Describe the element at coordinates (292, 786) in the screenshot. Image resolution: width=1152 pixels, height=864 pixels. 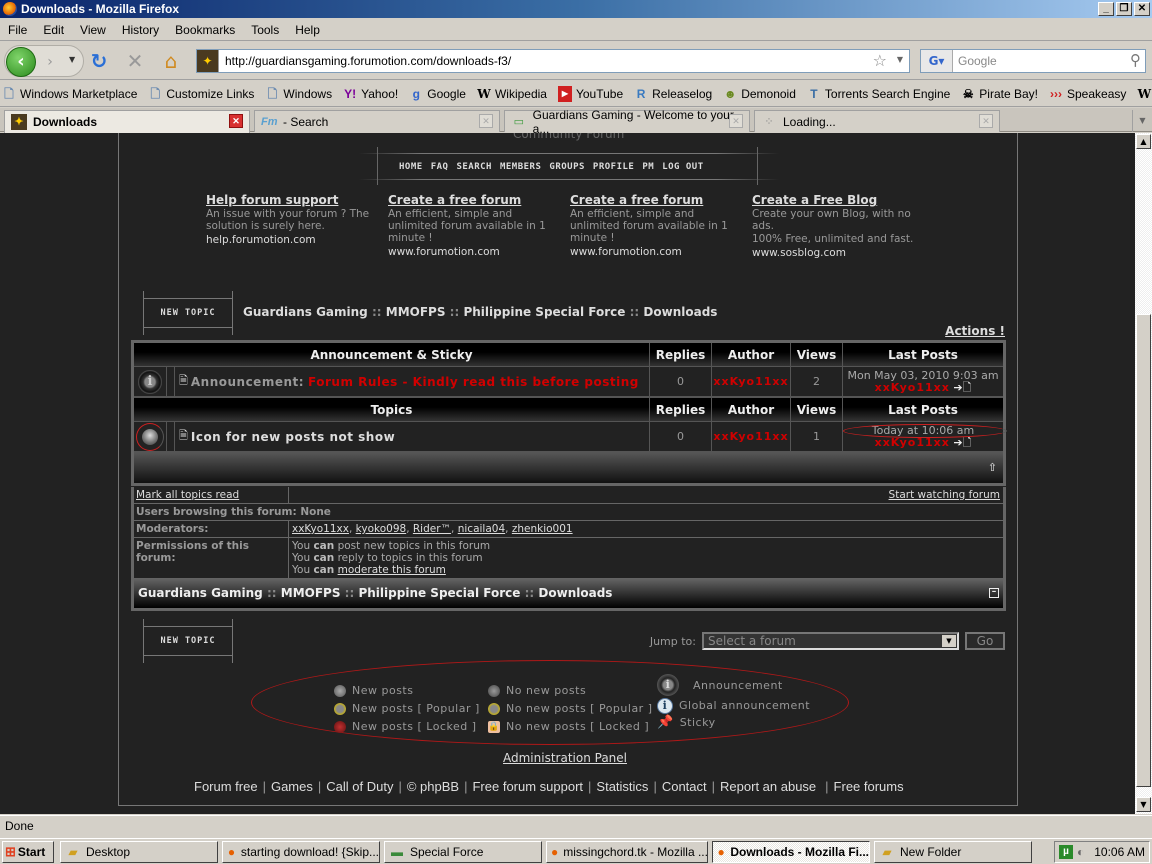
I see `footer-link: Games` at that location.